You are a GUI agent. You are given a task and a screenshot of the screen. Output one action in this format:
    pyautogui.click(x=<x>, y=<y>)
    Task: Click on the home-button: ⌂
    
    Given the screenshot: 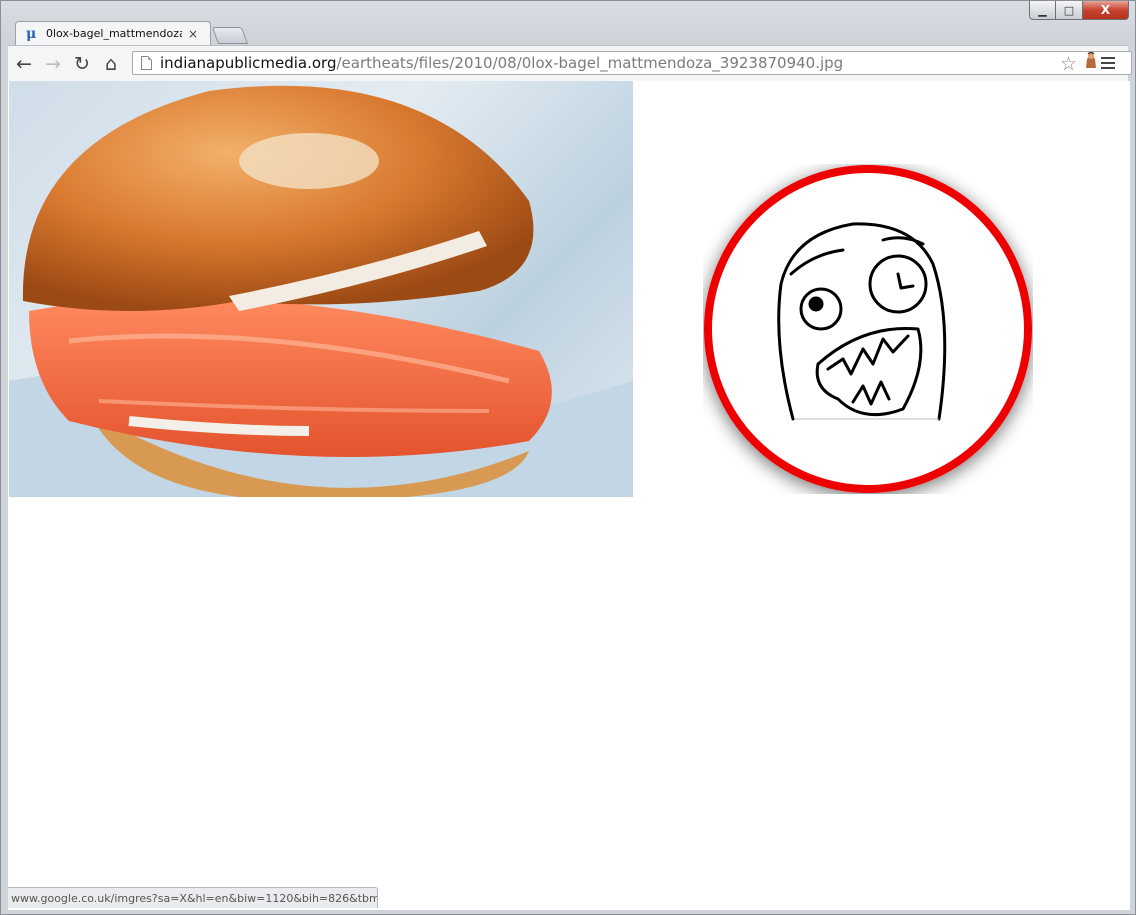 What is the action you would take?
    pyautogui.click(x=111, y=64)
    